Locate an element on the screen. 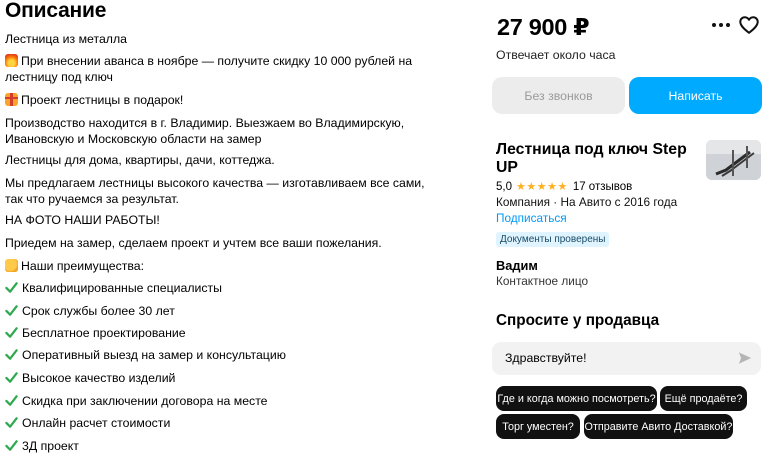  quick-question-chip: Торг уместен? is located at coordinates (538, 426).